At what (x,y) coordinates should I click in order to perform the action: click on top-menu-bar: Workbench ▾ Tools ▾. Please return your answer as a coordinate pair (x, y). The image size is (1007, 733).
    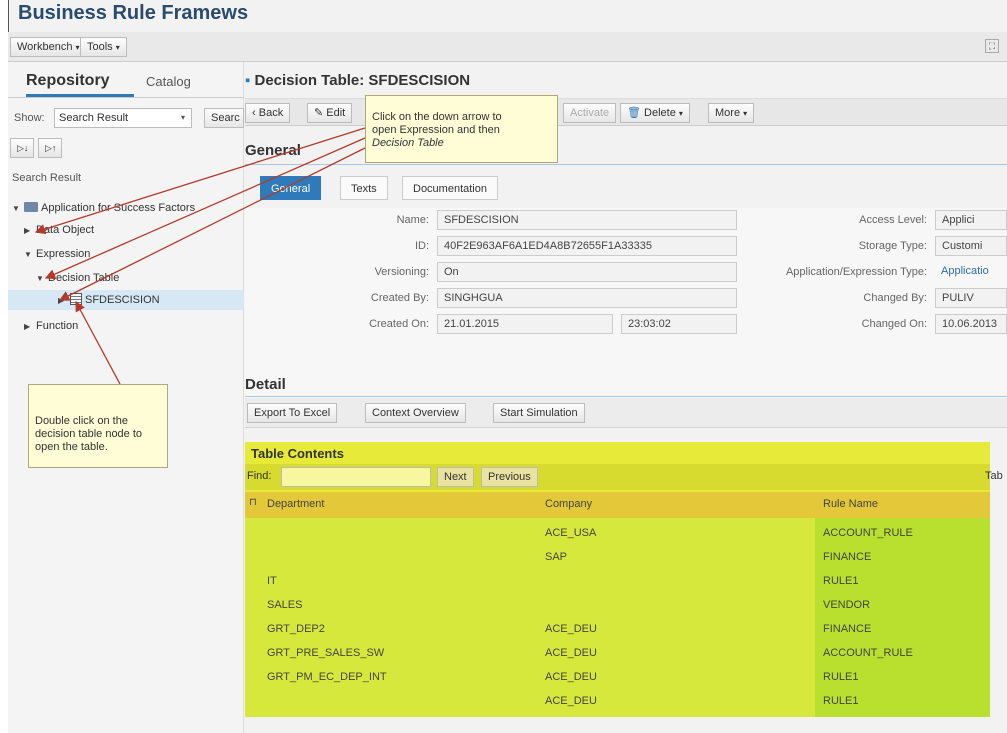
    Looking at the image, I should click on (507, 47).